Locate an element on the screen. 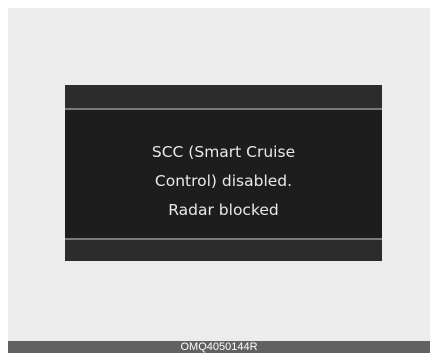 The height and width of the screenshot is (353, 435). warning-message-line-1: SCC (Smart Cruise is located at coordinates (223, 152).